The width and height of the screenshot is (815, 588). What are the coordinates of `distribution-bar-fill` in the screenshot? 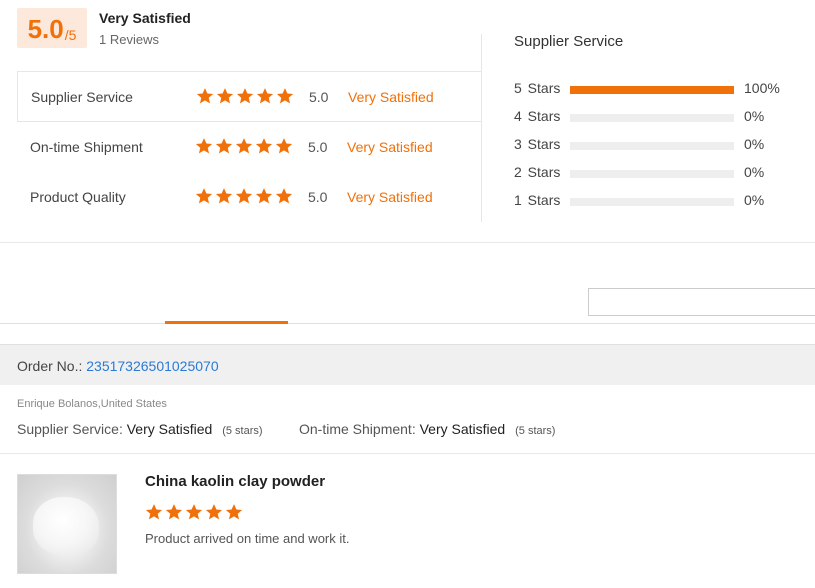 It's located at (652, 90).